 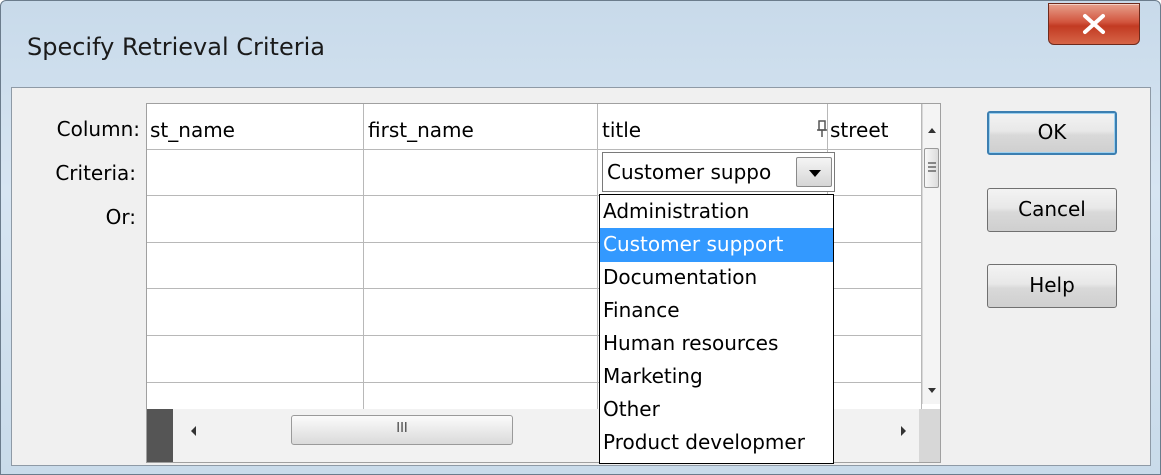 I want to click on criteria-cell-st-name, so click(x=255, y=172).